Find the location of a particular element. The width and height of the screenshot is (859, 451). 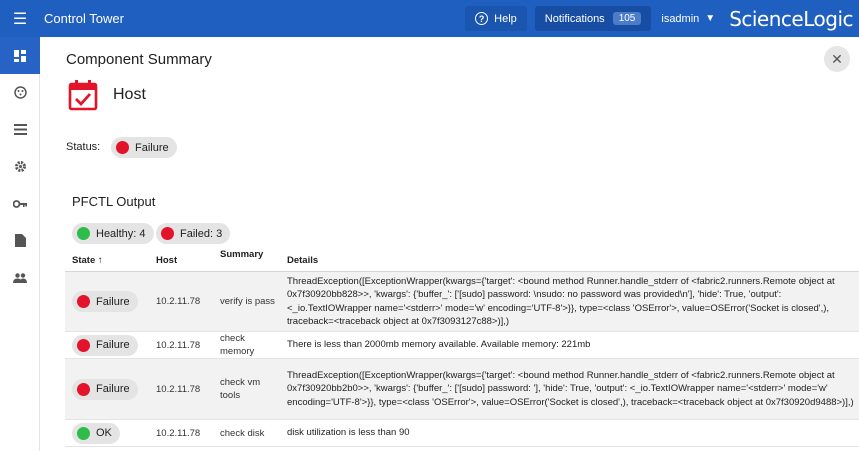

palette-icon is located at coordinates (20, 92).